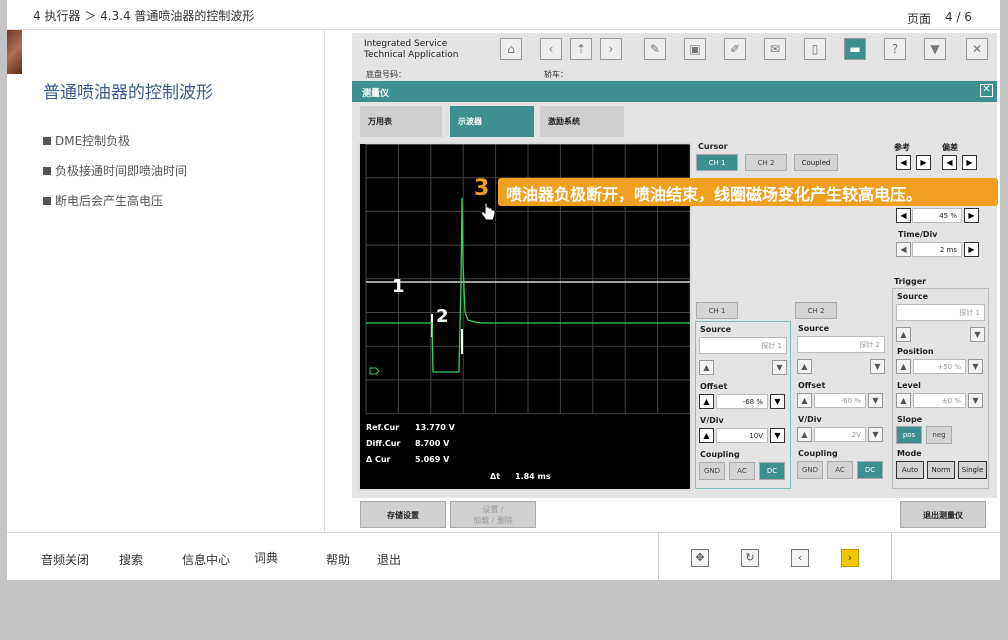 The image size is (1008, 640). Describe the element at coordinates (93, 141) in the screenshot. I see `bullet-text: DME控制负极` at that location.